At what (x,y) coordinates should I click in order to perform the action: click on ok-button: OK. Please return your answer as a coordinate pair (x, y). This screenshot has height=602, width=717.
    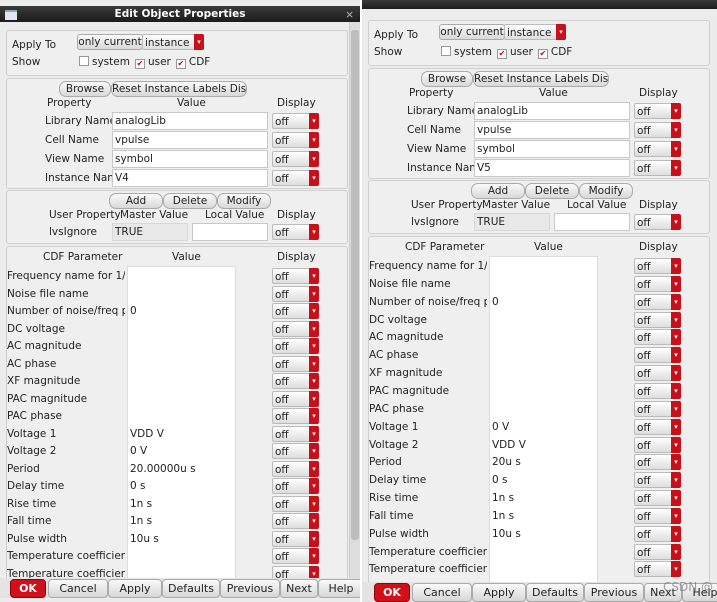
    Looking at the image, I should click on (28, 588).